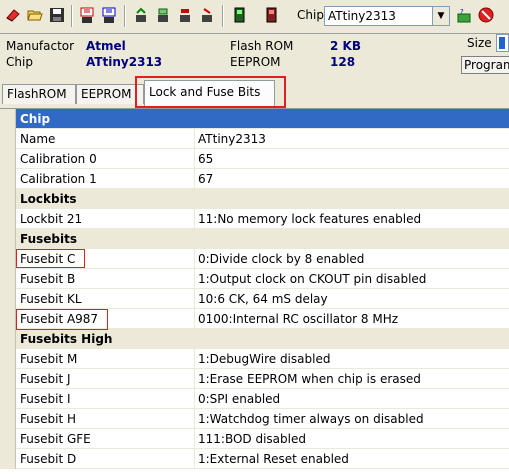 This screenshot has height=476, width=509. Describe the element at coordinates (254, 119) in the screenshot. I see `grid-category-chip: Chip` at that location.